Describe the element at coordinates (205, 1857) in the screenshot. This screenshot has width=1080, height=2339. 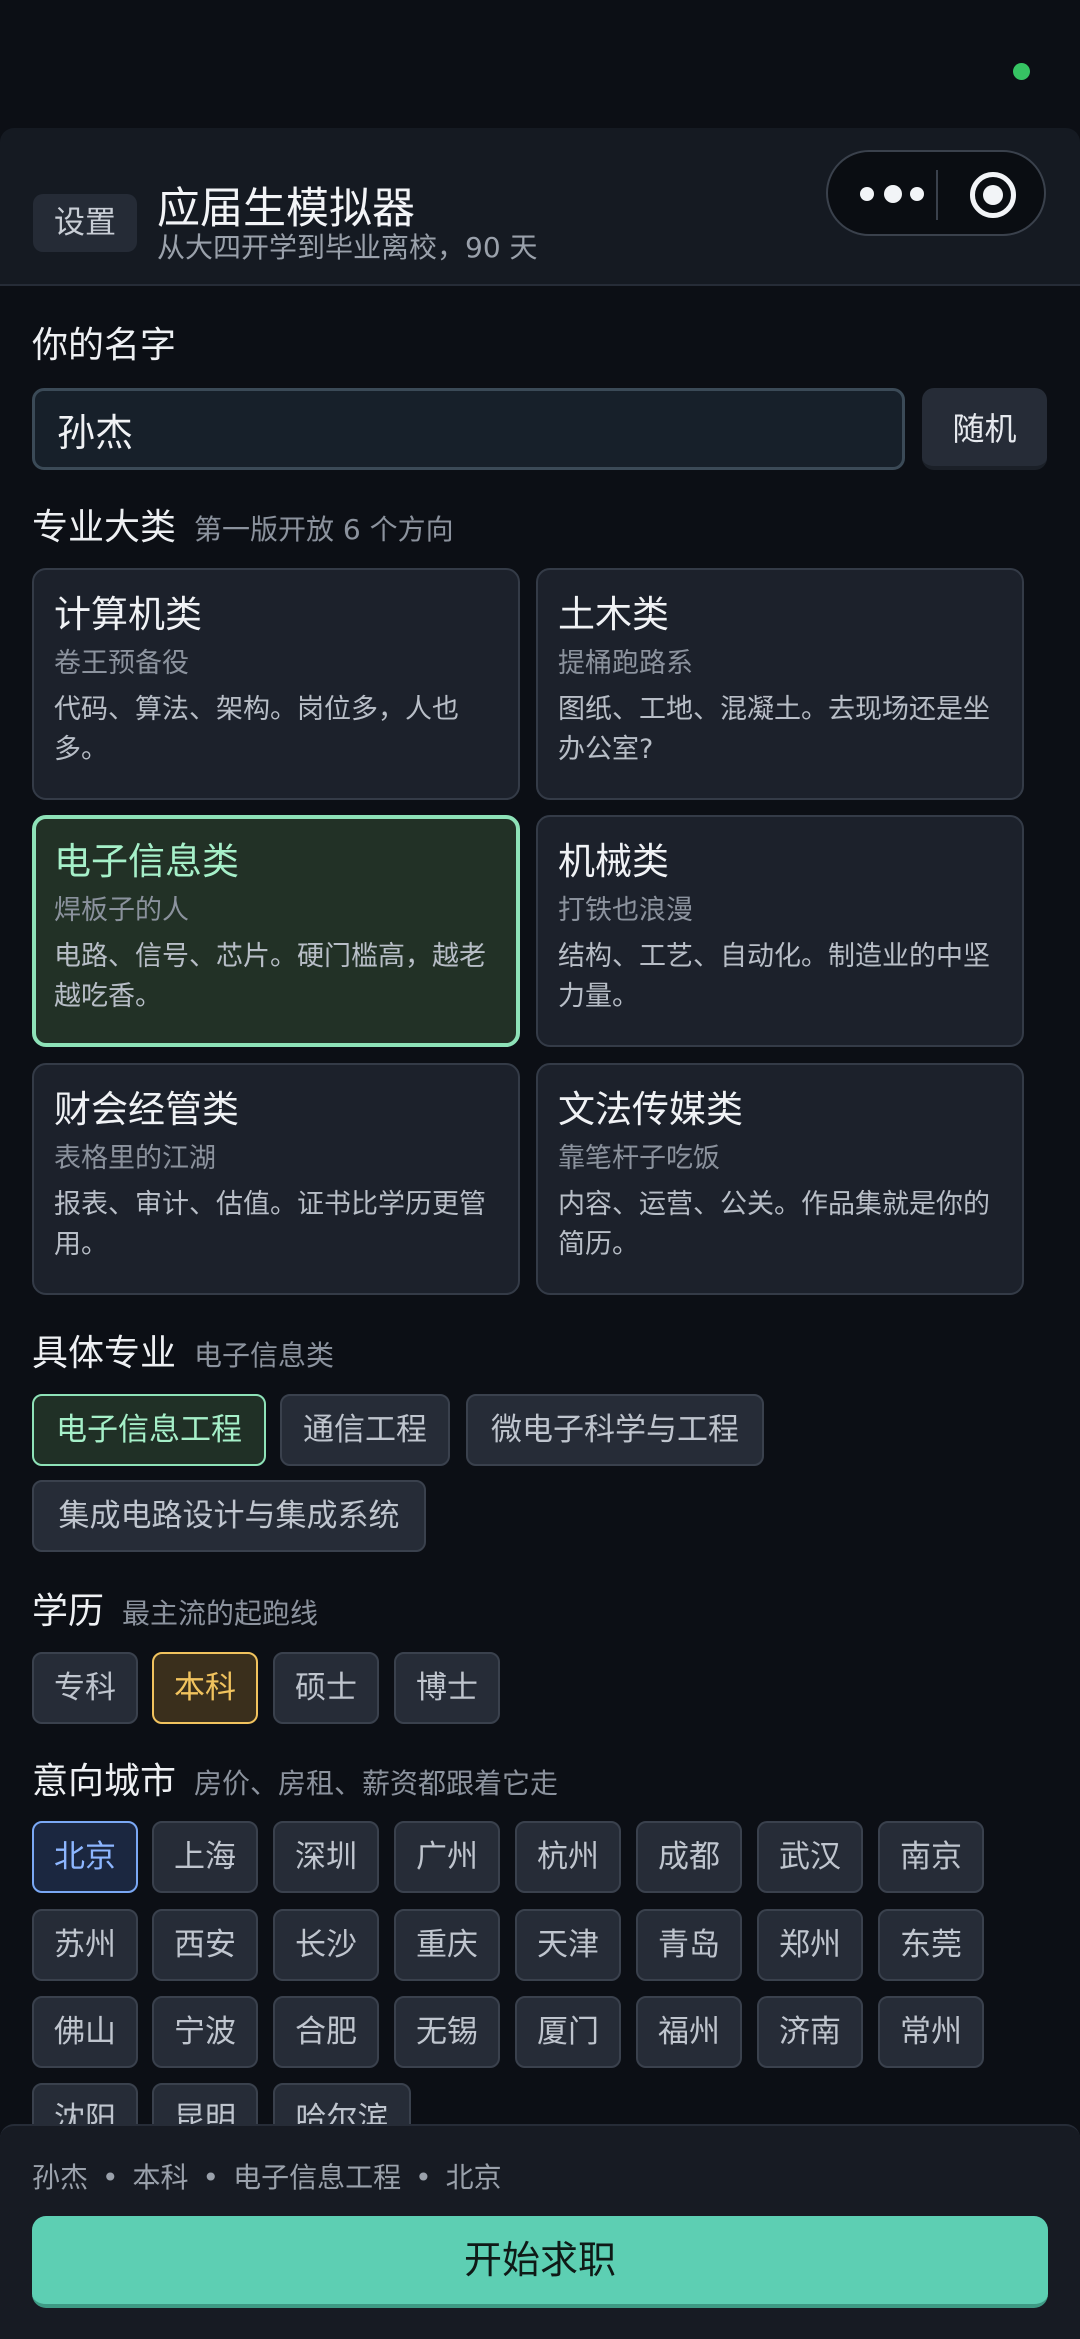
I see `city-option: 上海` at that location.